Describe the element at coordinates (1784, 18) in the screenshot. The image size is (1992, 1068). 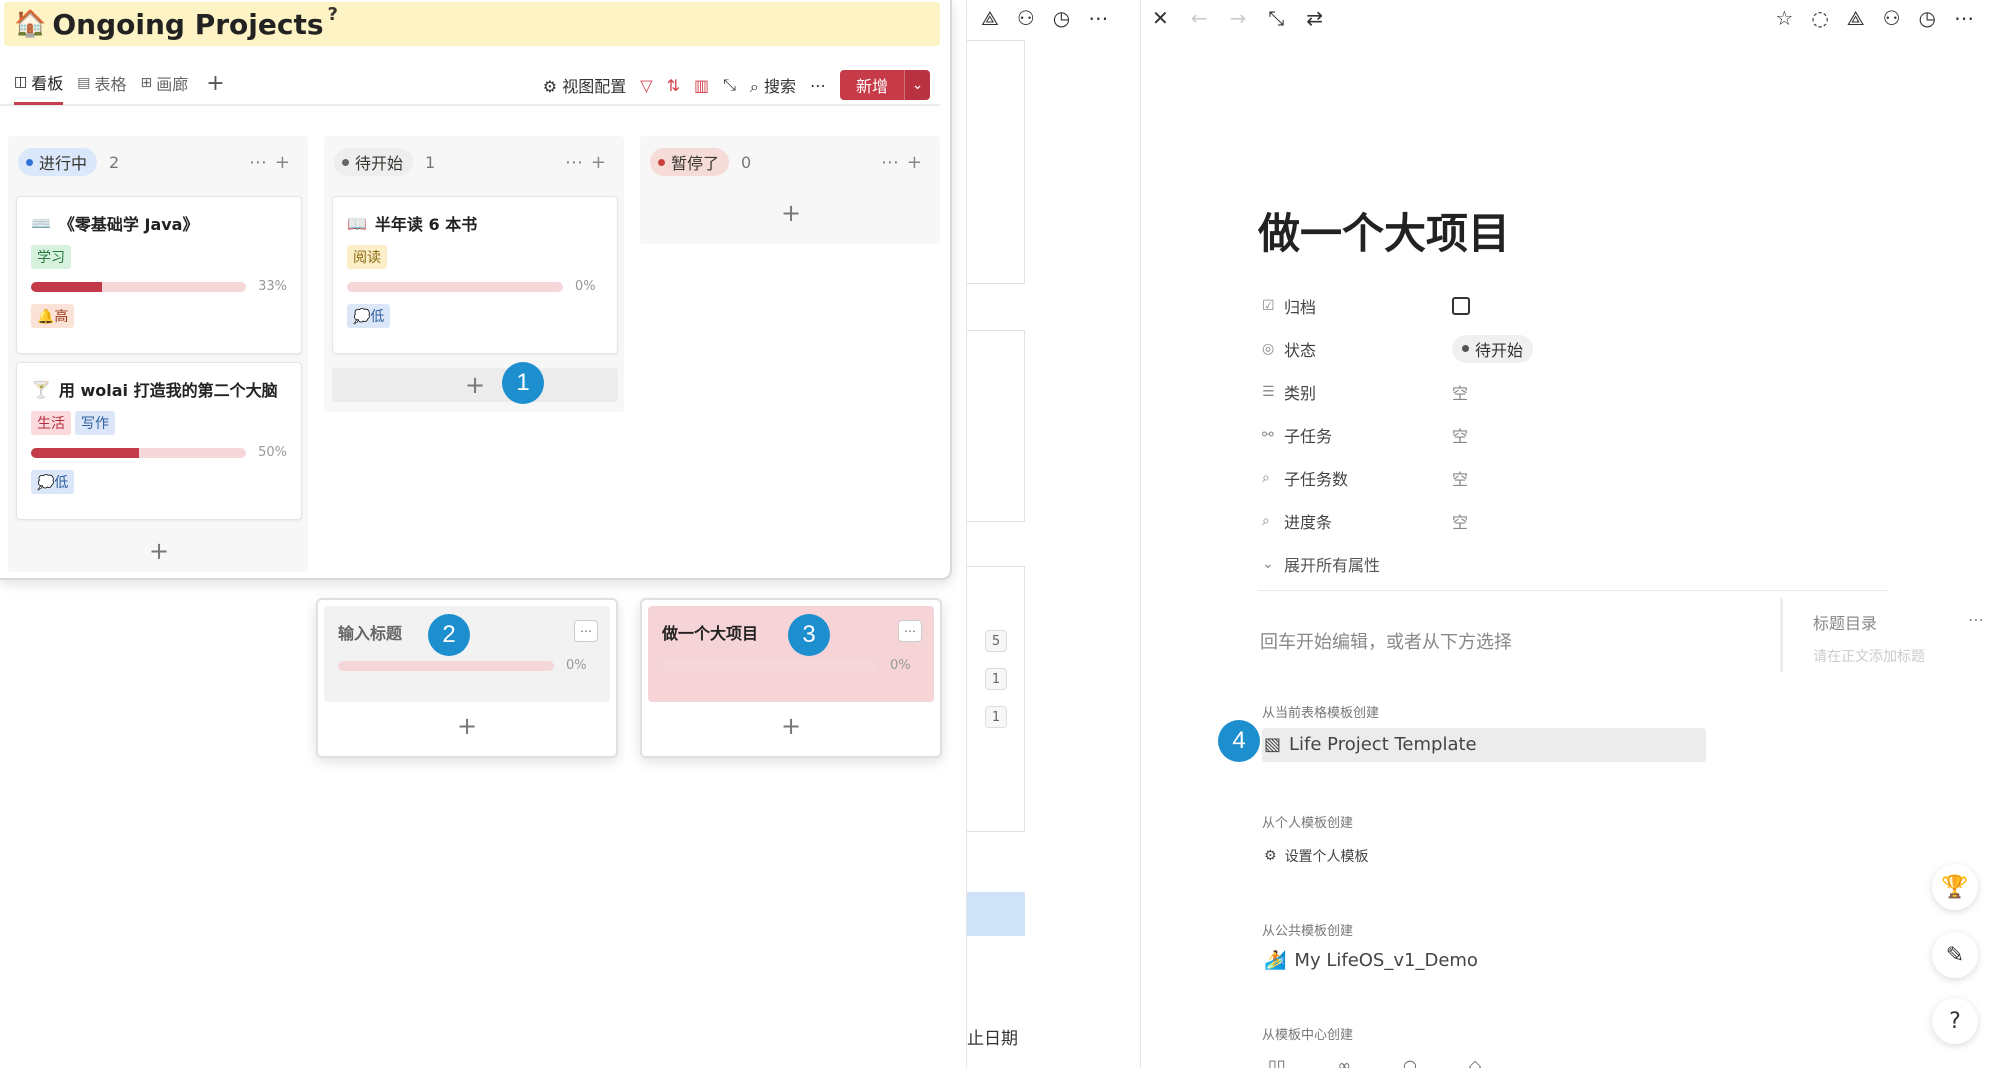
I see `star-icon: ☆` at that location.